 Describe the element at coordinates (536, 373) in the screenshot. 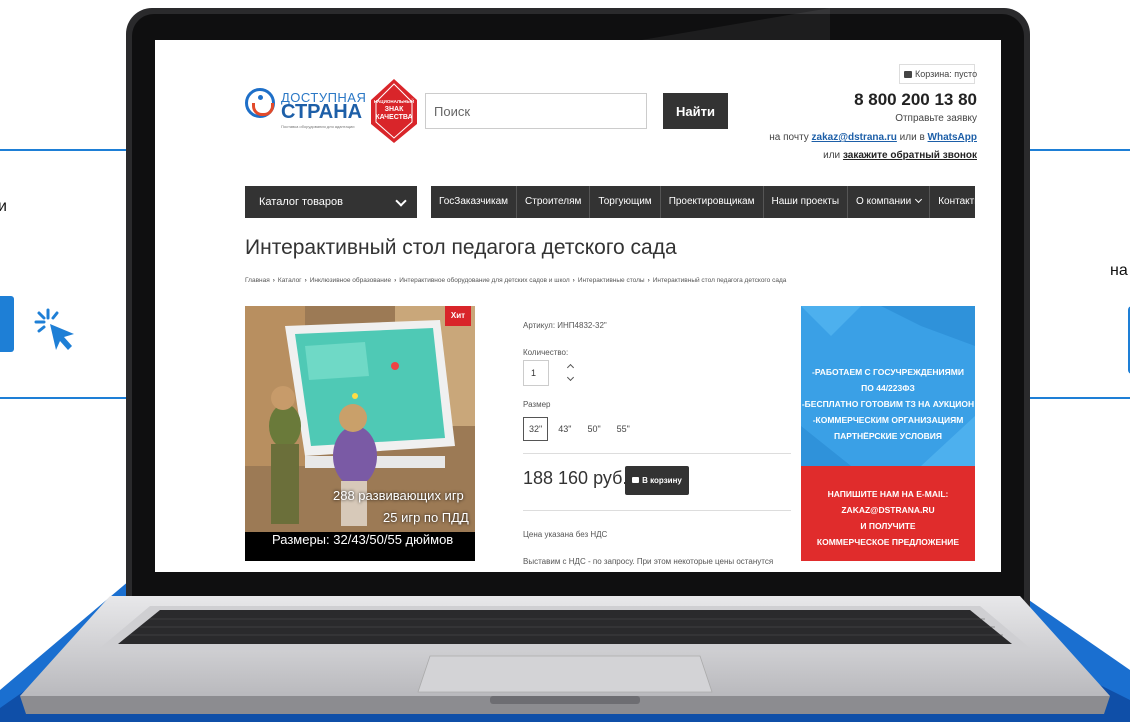

I see `quantity-input: 1` at that location.